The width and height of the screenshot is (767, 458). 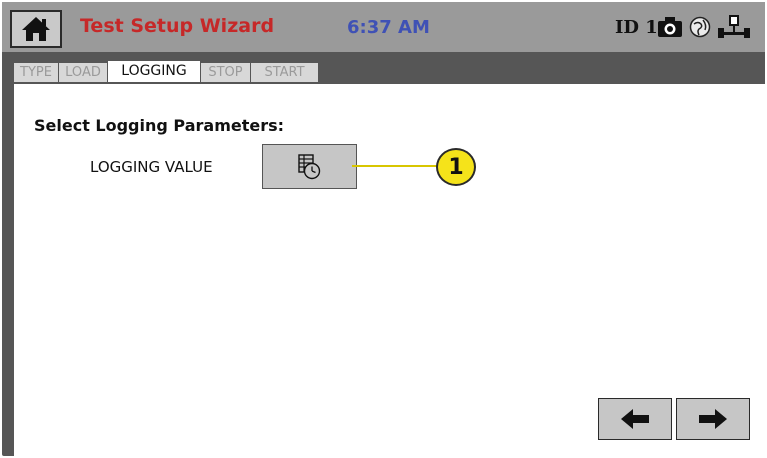 I want to click on callout-badge: 1, so click(x=456, y=167).